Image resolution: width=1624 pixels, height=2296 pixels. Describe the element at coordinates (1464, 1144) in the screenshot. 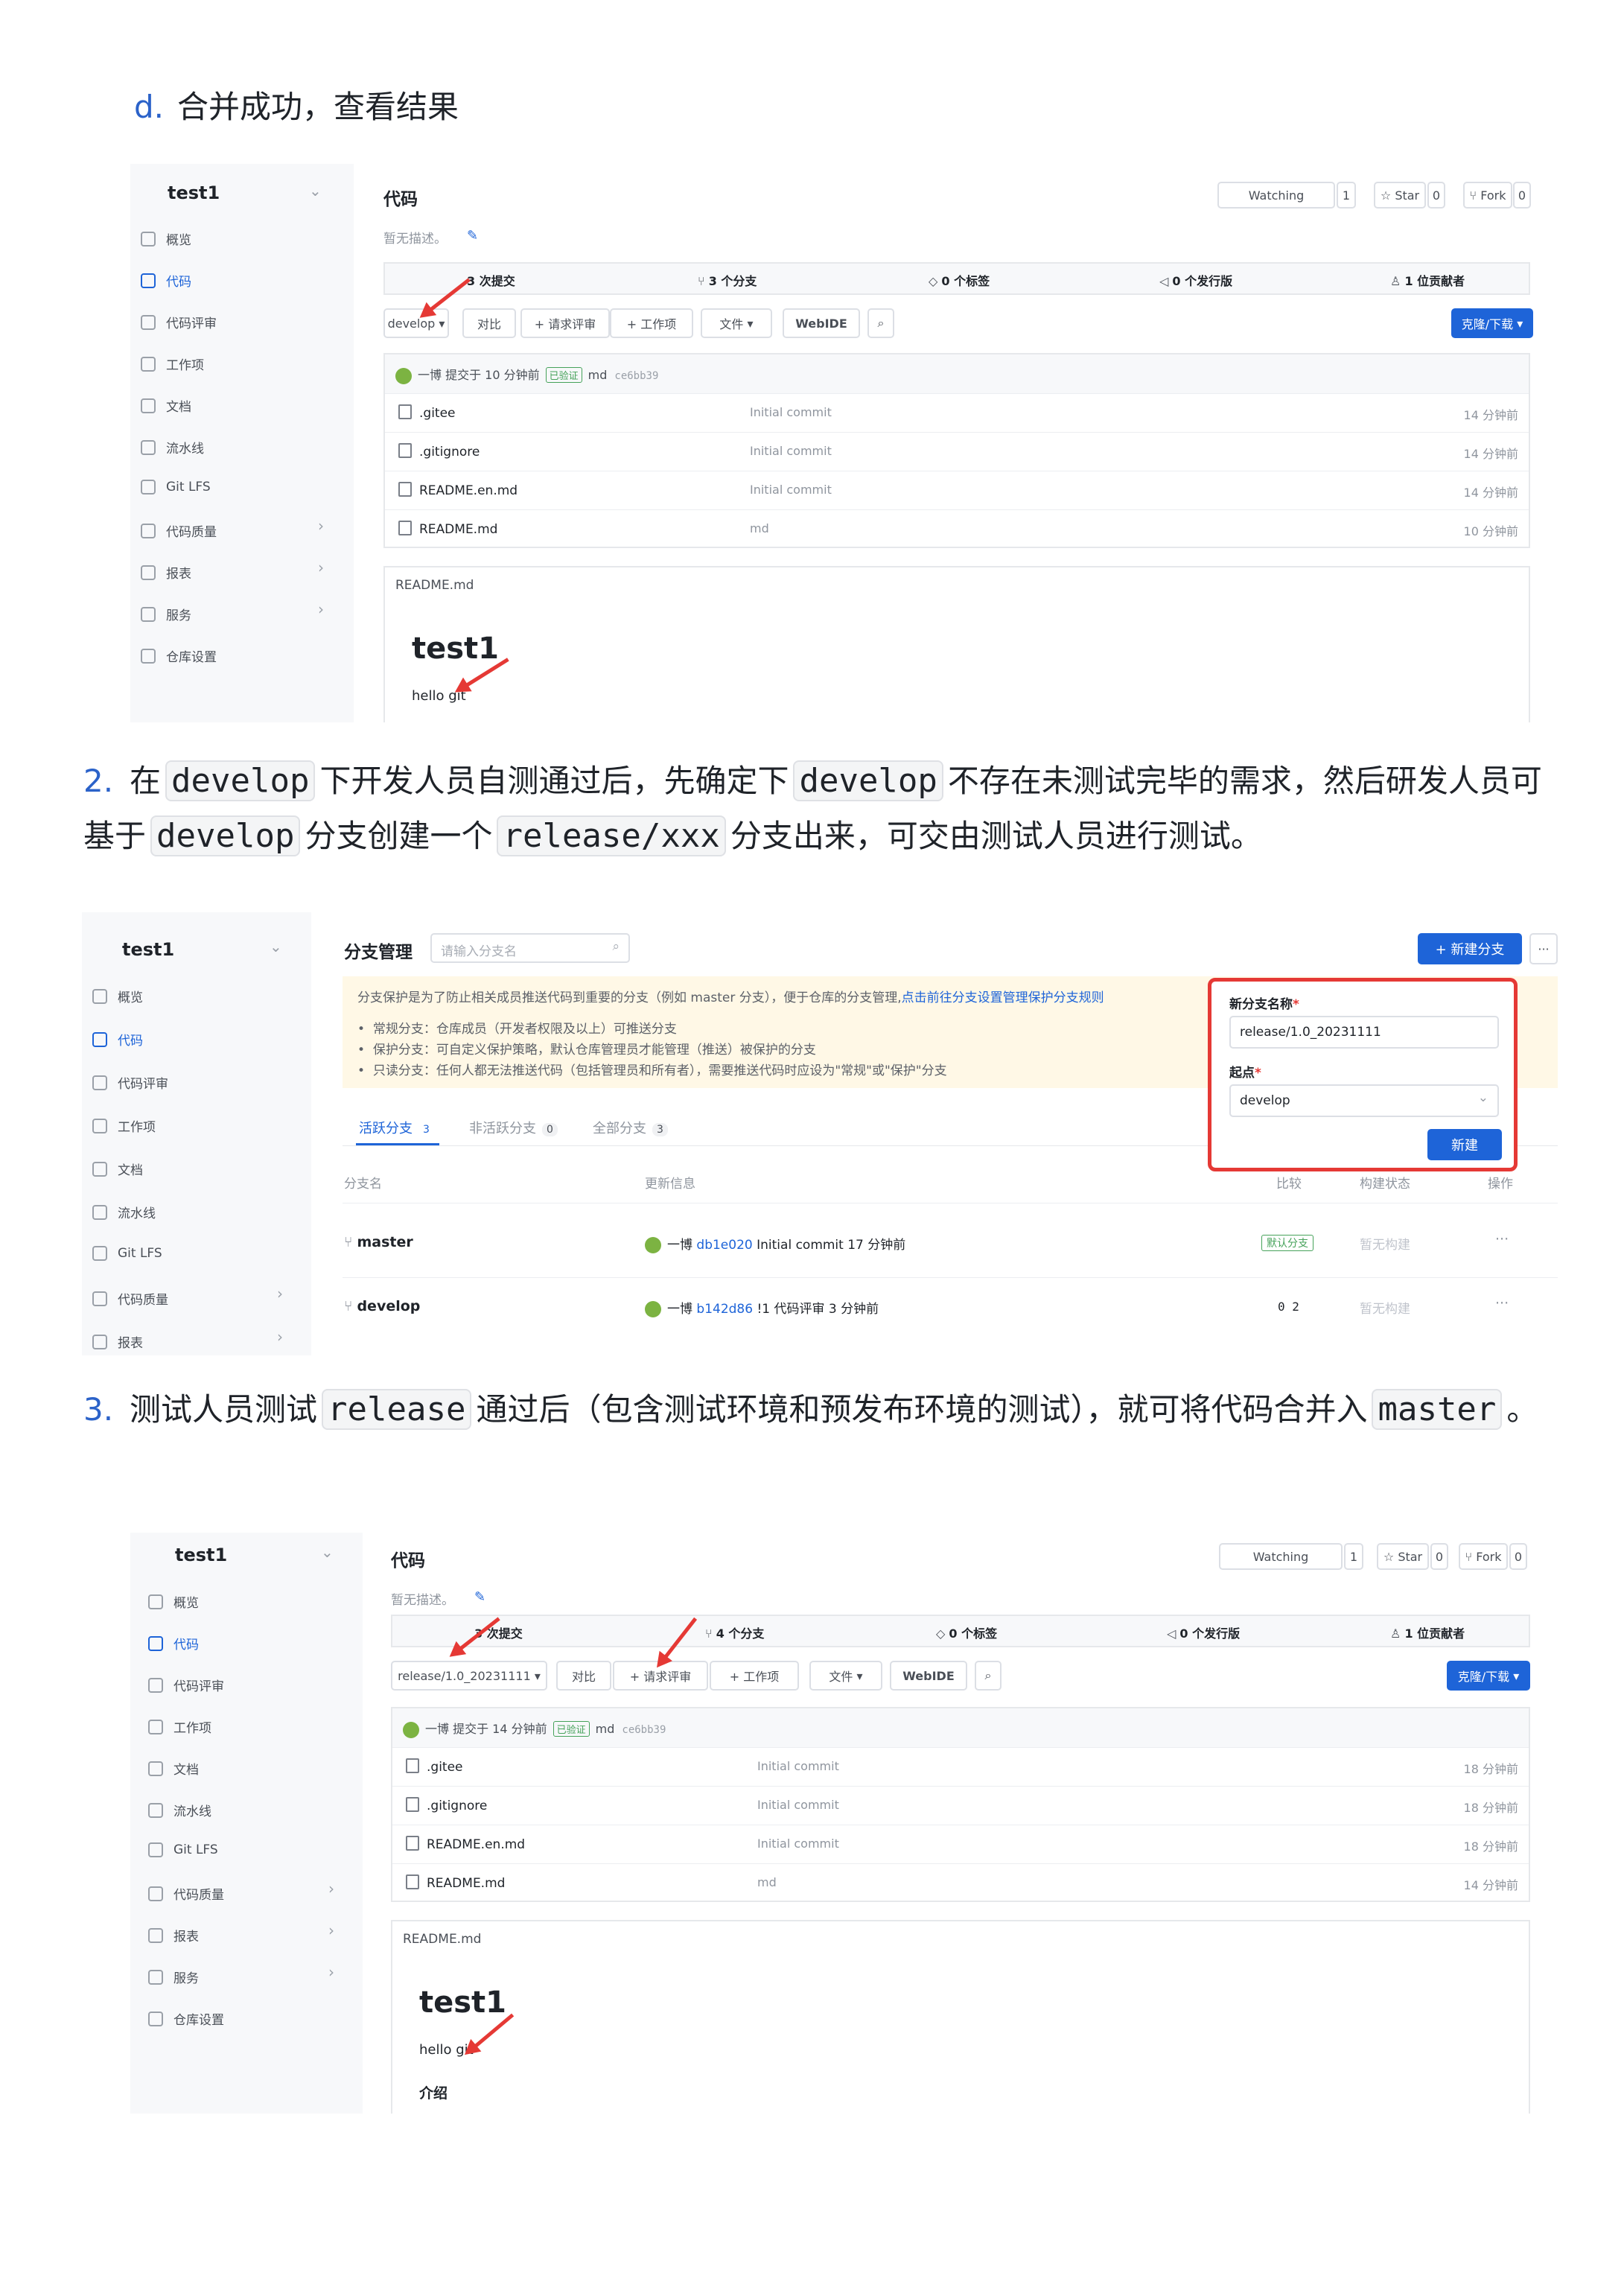

I see `create-branch-button: 新建` at that location.